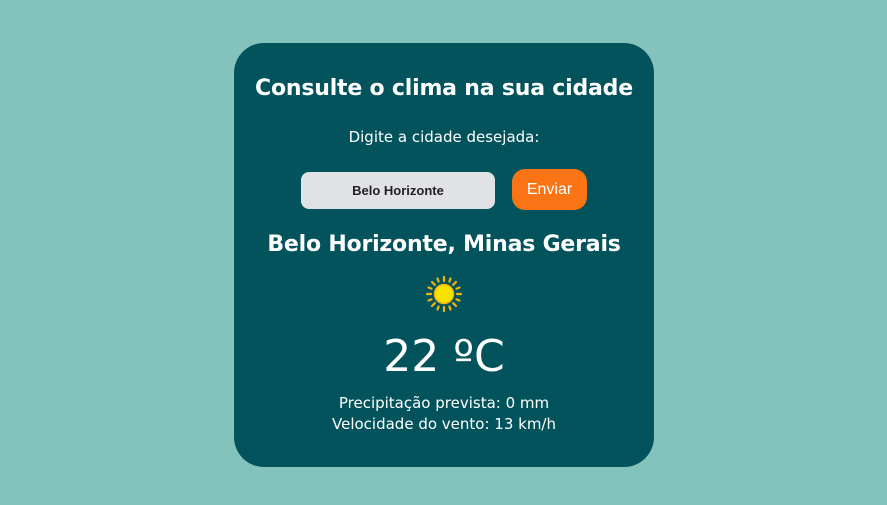 This screenshot has height=505, width=887. What do you see at coordinates (444, 88) in the screenshot?
I see `page-title: Consulte o clima na sua cidade` at bounding box center [444, 88].